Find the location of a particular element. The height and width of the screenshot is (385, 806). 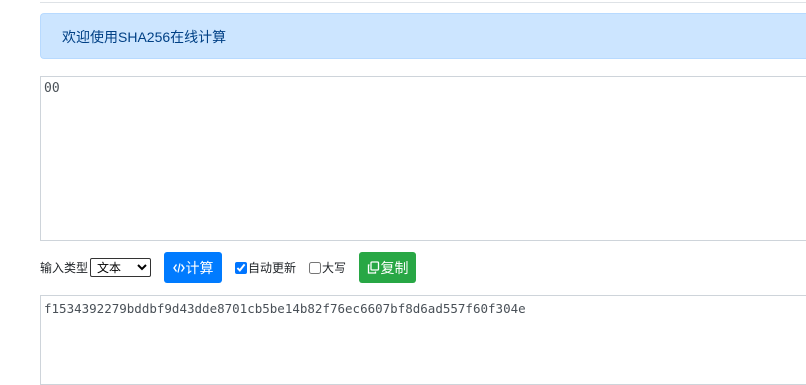

uppercase-option: 大写 is located at coordinates (327, 267).